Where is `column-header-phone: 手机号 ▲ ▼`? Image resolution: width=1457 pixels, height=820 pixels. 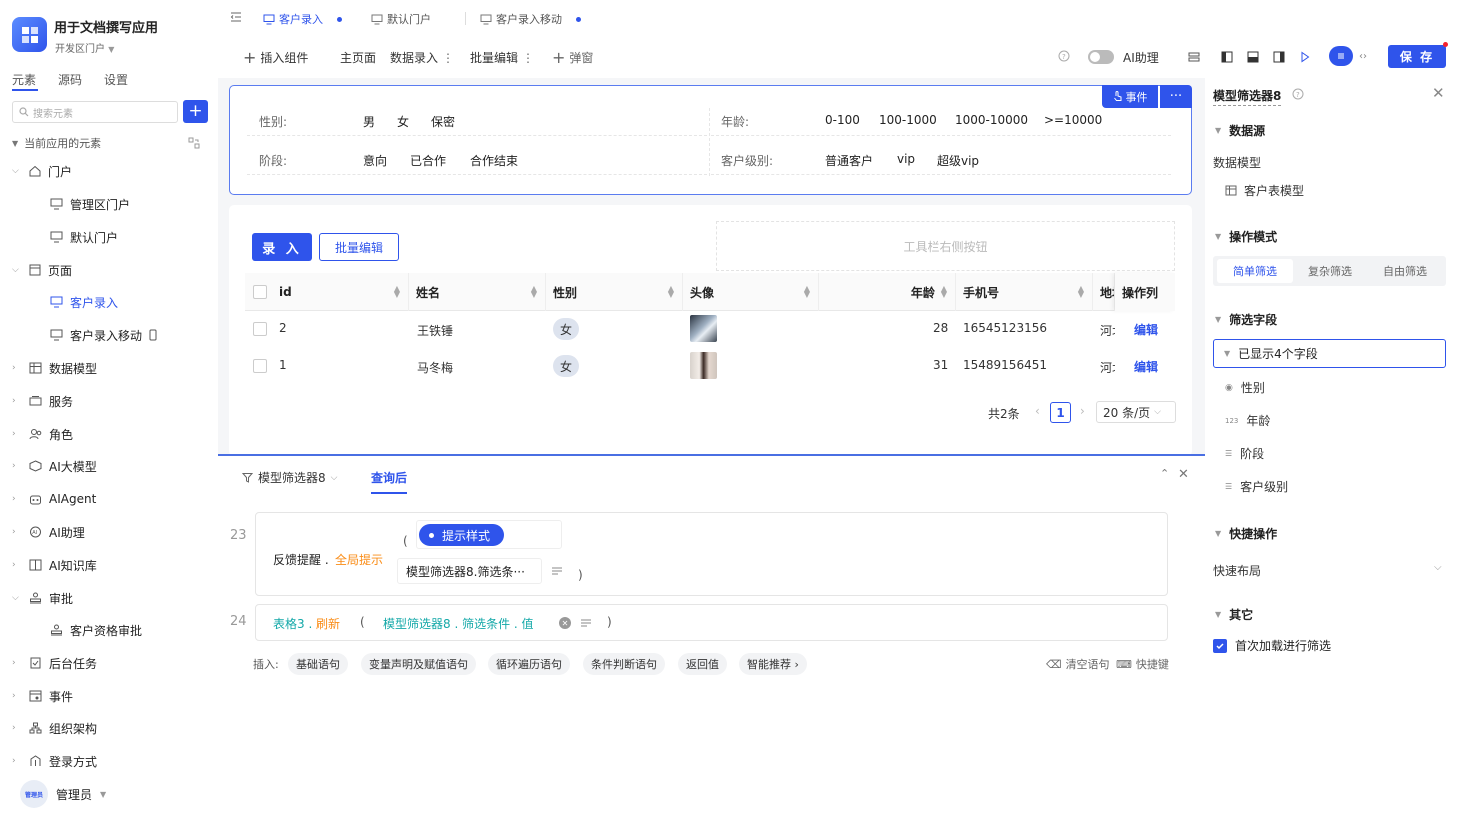
column-header-phone: 手机号 ▲ ▼ is located at coordinates (1024, 292).